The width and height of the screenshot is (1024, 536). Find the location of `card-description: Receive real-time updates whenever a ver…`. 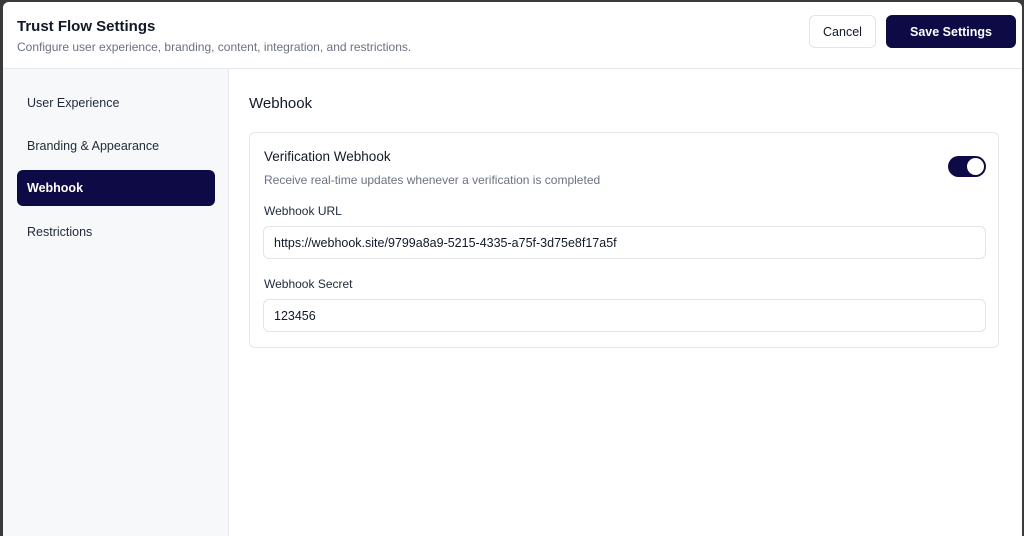

card-description: Receive real-time updates whenever a ver… is located at coordinates (432, 180).